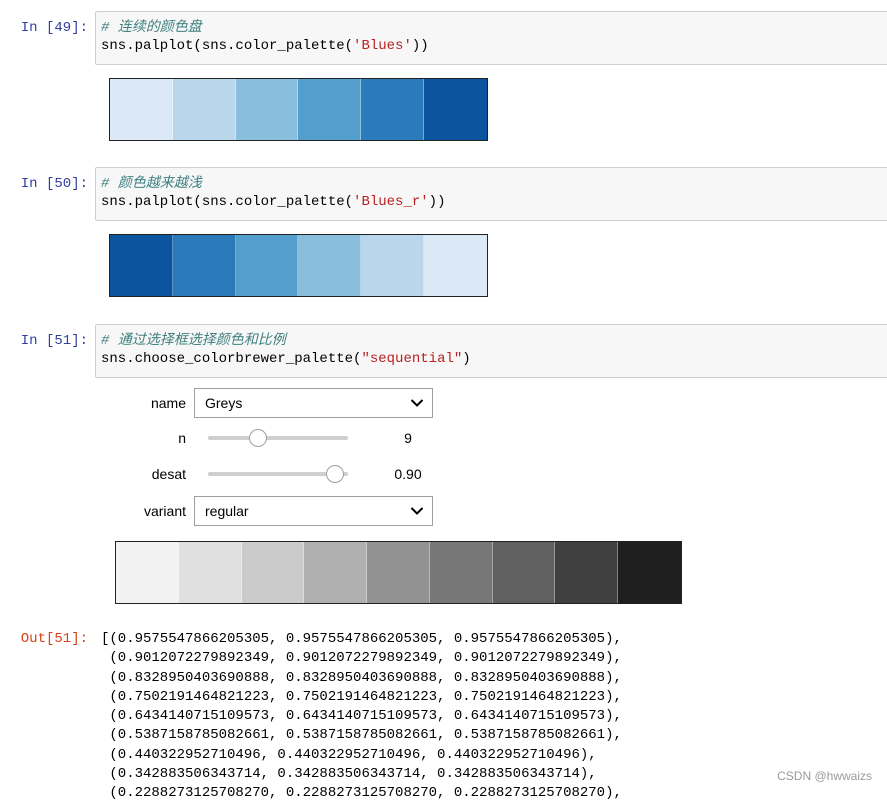 The image size is (887, 804). I want to click on blues-r-palette, so click(298, 265).